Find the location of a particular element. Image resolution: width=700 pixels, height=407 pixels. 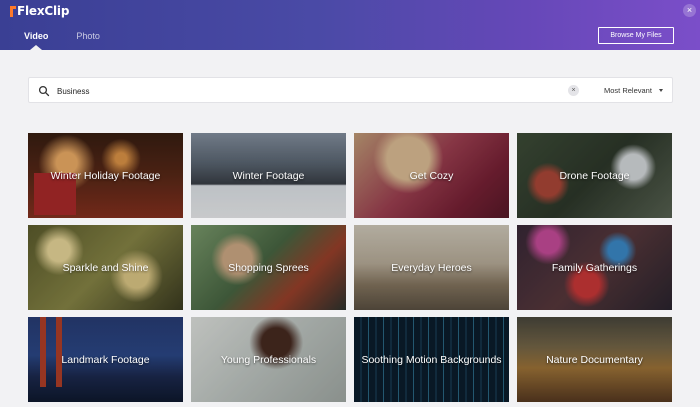

chevron-down-icon is located at coordinates (660, 90).